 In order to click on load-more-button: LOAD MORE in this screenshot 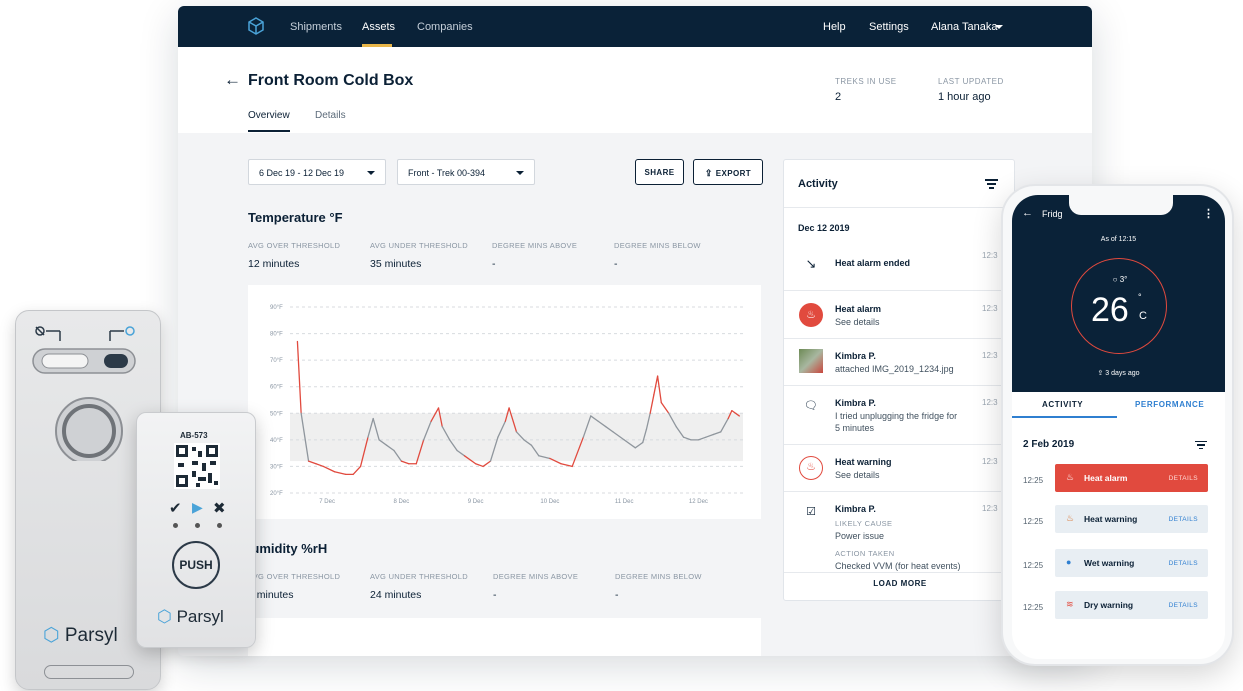, I will do `click(899, 583)`.